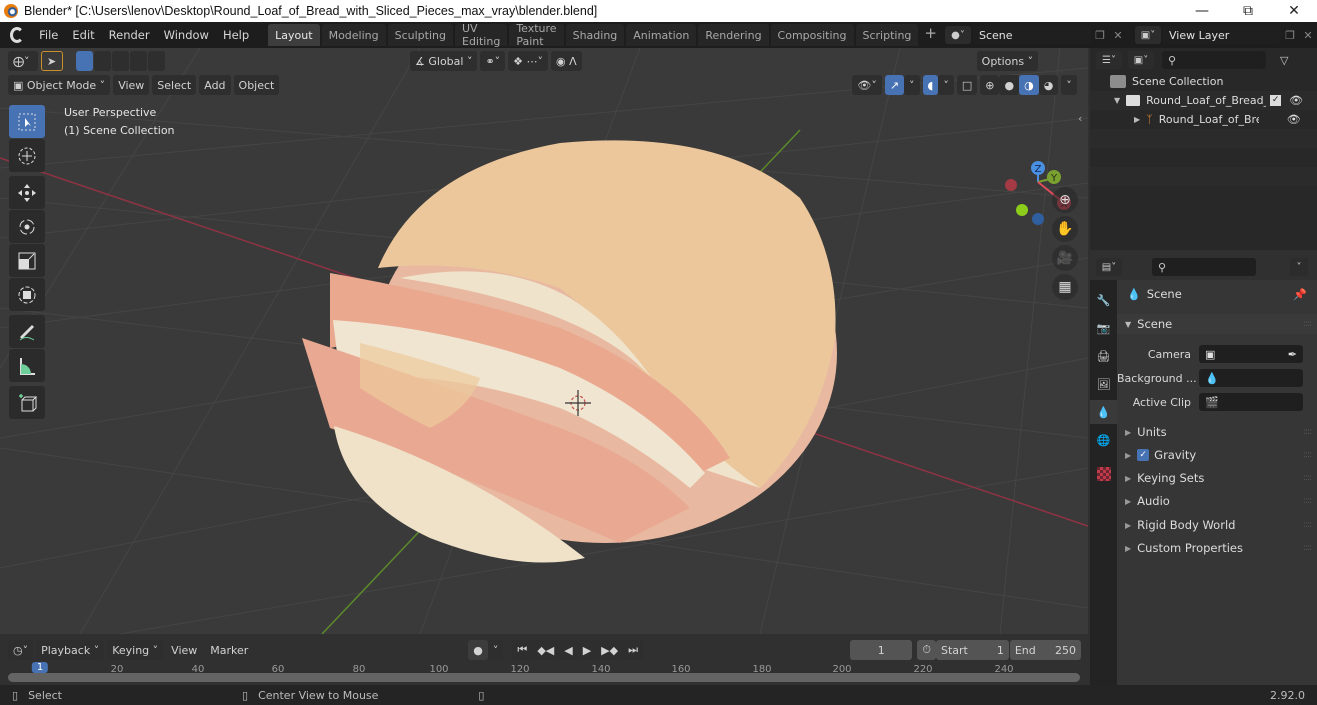 The height and width of the screenshot is (705, 1317). I want to click on tab-scene: 💧, so click(1103, 412).